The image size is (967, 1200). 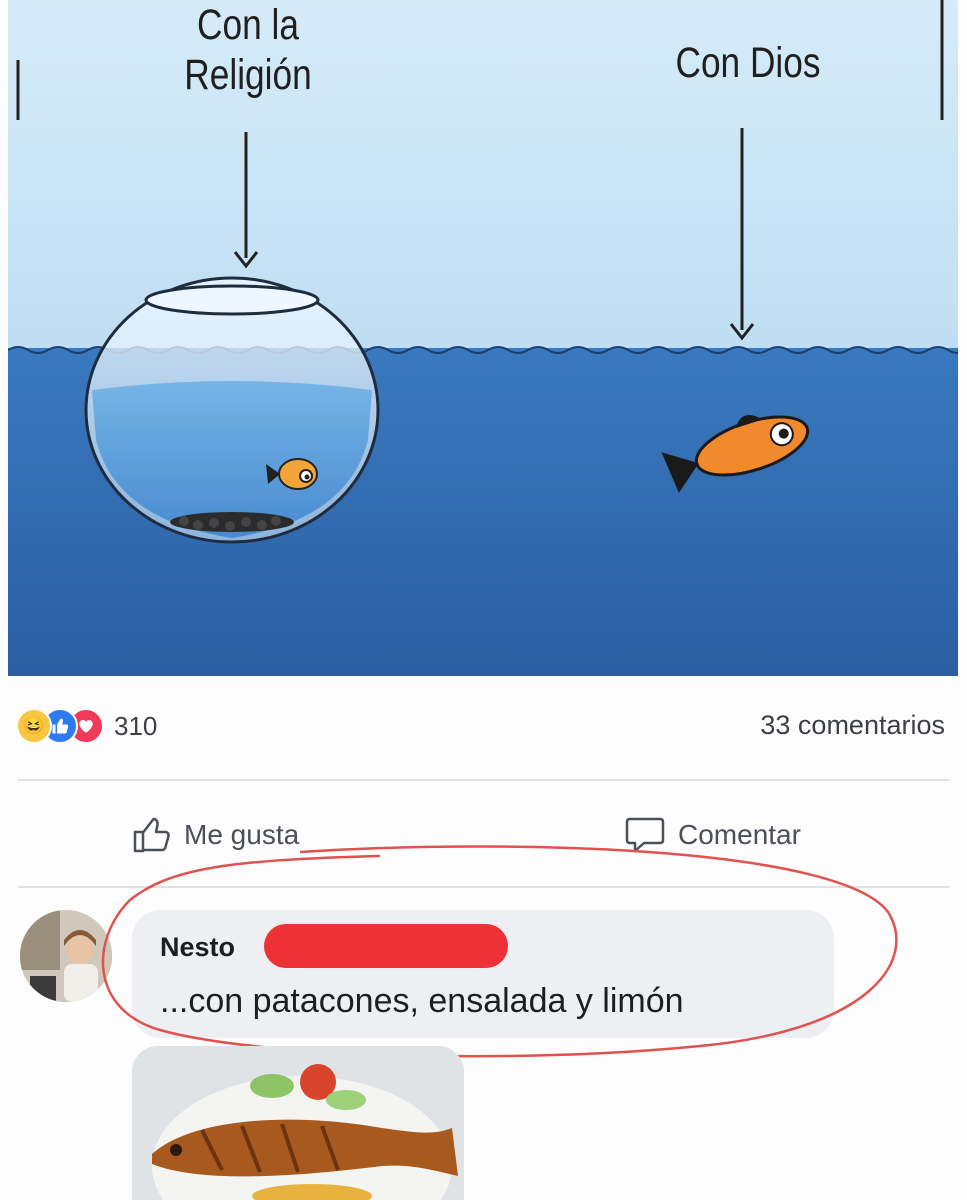 I want to click on avatar-photo, so click(x=66, y=956).